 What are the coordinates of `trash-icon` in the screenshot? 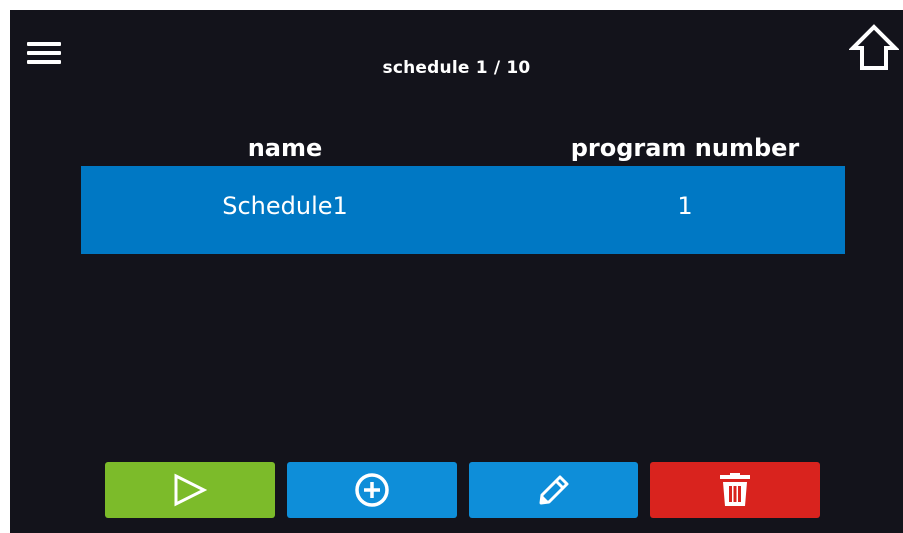 It's located at (735, 489).